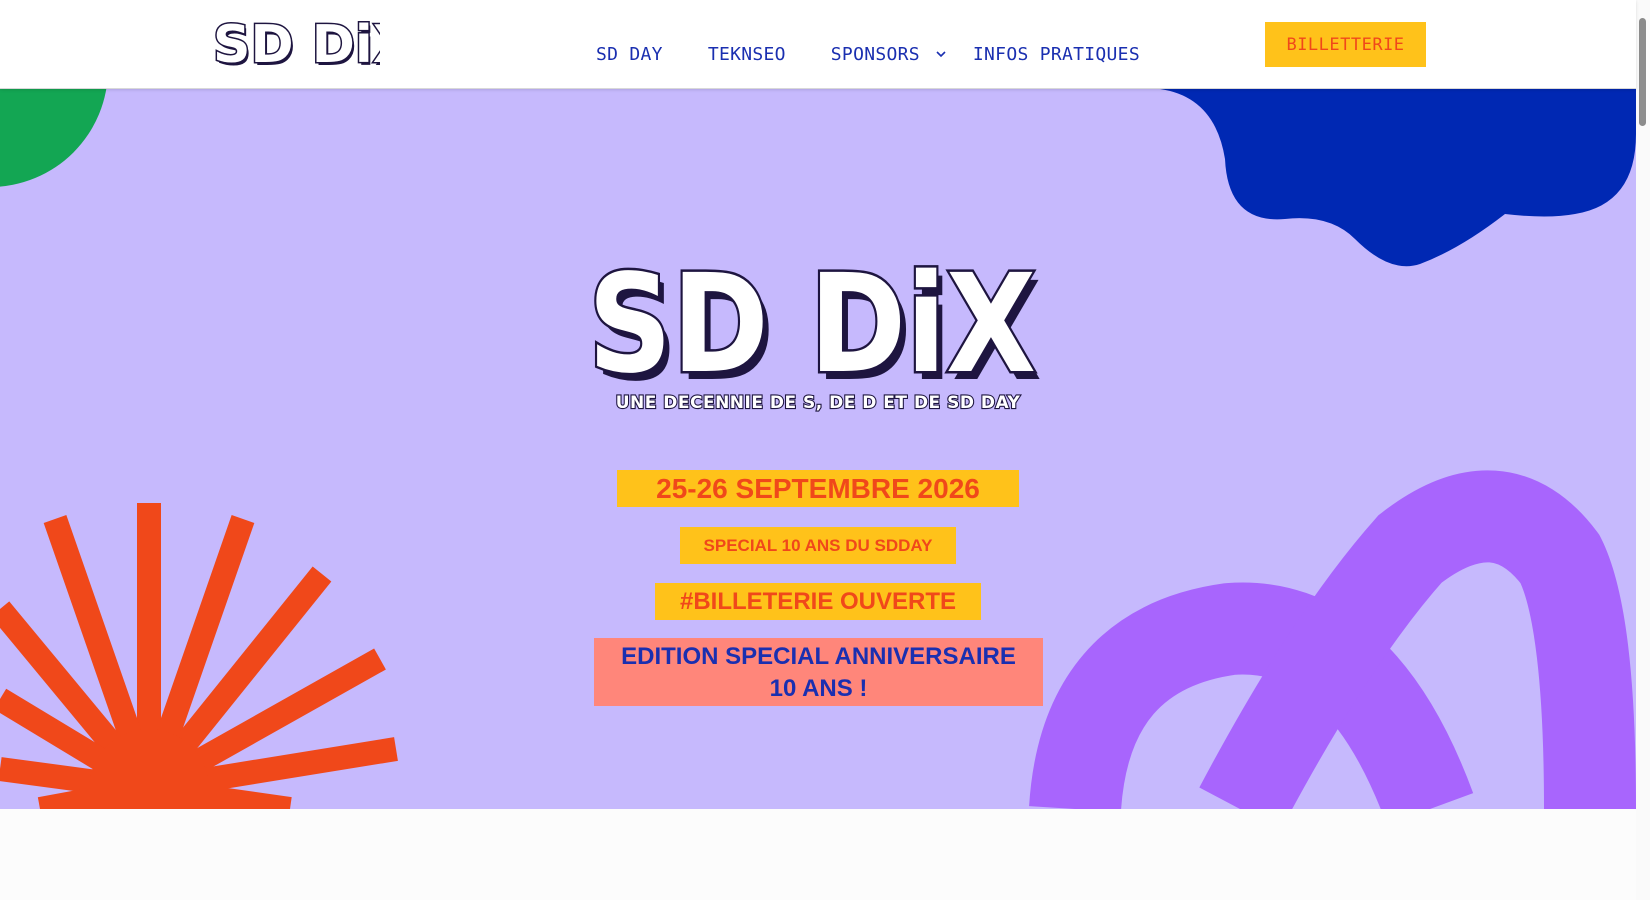 The width and height of the screenshot is (1650, 900). Describe the element at coordinates (1345, 44) in the screenshot. I see `billetterie-button: BILLETTERIE` at that location.